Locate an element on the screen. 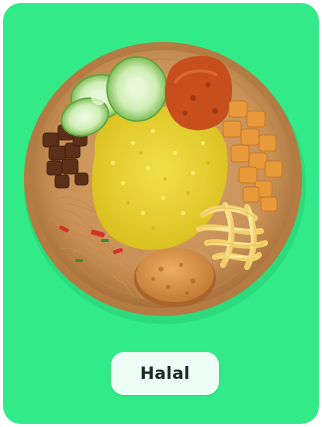 The image size is (322, 427). halal-badge: Halal is located at coordinates (165, 373).